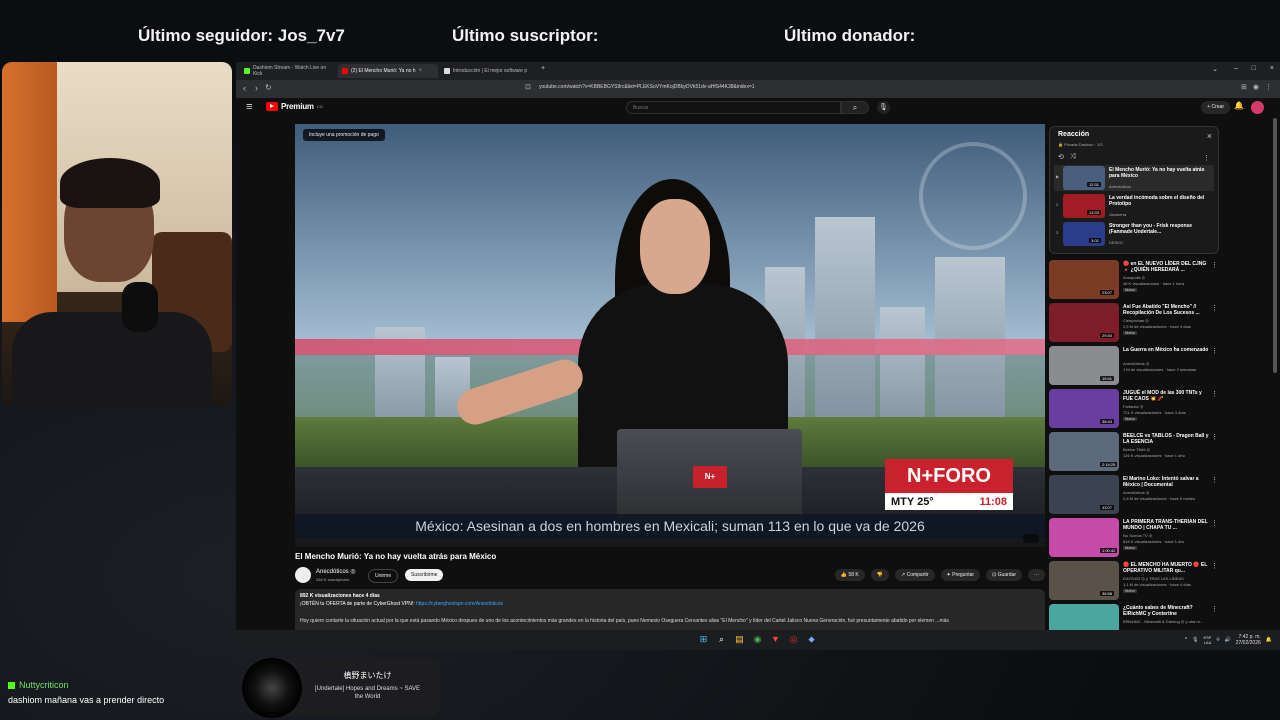  What do you see at coordinates (793, 639) in the screenshot?
I see `obs-icon: ◎` at bounding box center [793, 639].